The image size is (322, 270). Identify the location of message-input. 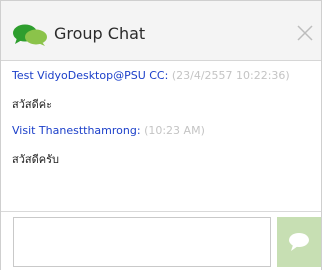
(142, 242).